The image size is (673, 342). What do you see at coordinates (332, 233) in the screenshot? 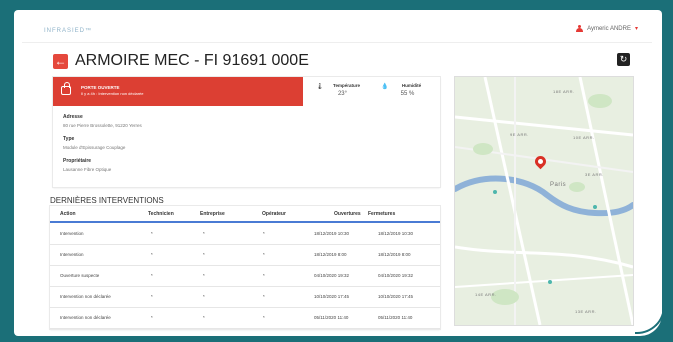
I see `cell-ouverture: 18/12/2019 10:30` at bounding box center [332, 233].